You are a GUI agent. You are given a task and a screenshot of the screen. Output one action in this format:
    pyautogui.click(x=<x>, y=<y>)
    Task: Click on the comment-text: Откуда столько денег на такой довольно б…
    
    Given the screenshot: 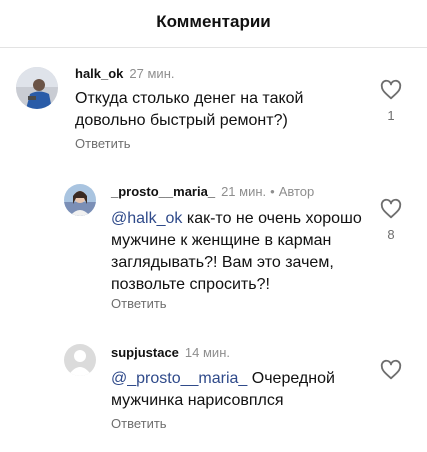 What is the action you would take?
    pyautogui.click(x=207, y=110)
    